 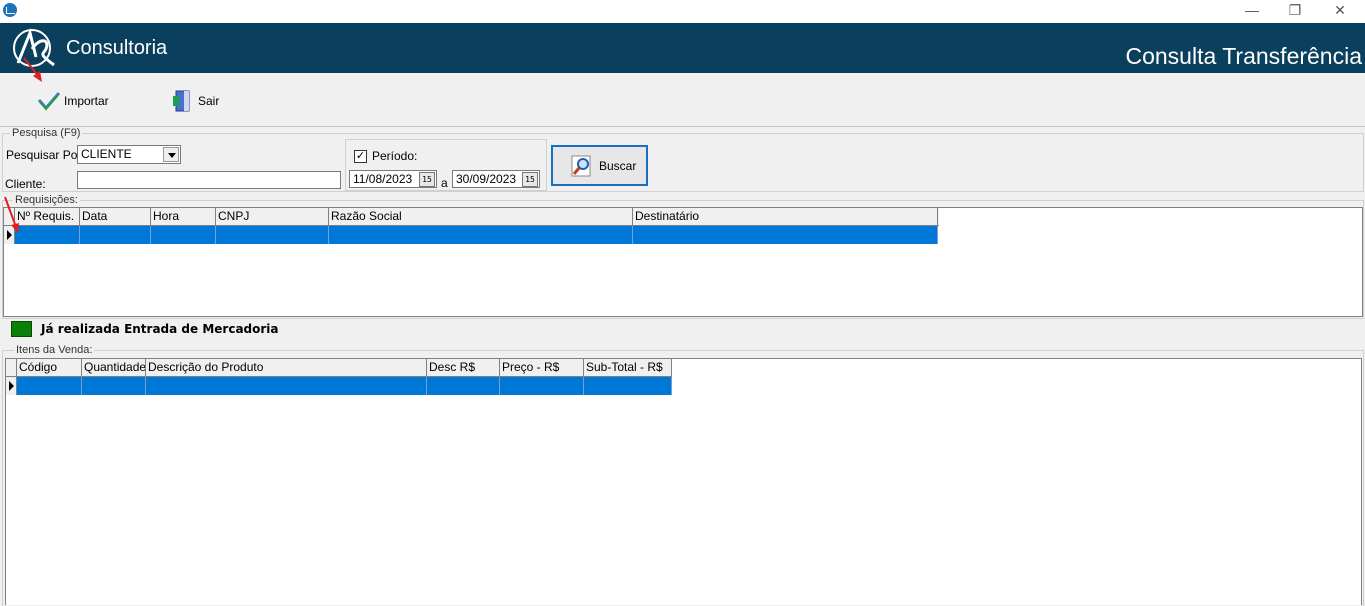 What do you see at coordinates (114, 367) in the screenshot?
I see `column-header: Quantidade` at bounding box center [114, 367].